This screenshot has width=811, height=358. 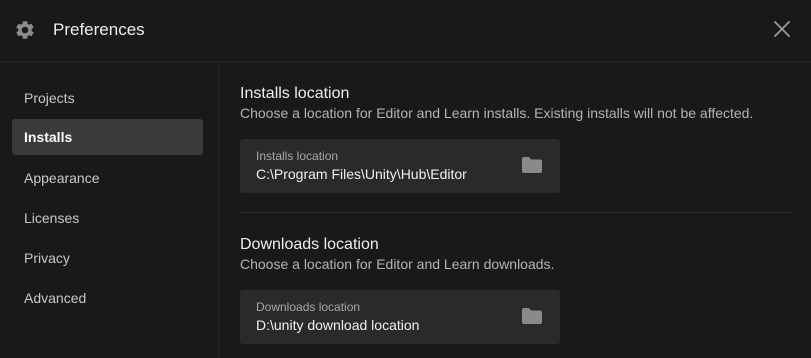 I want to click on sidebar-item-projects: Projects, so click(x=107, y=98).